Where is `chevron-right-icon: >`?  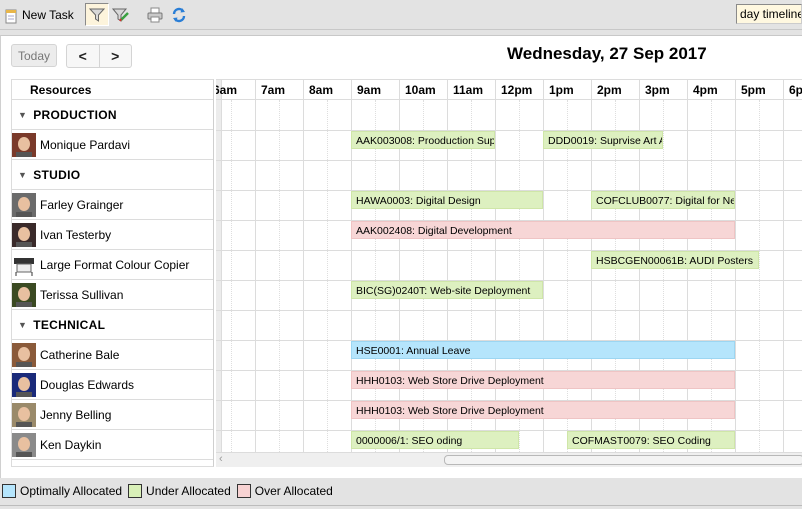
chevron-right-icon: > is located at coordinates (115, 56).